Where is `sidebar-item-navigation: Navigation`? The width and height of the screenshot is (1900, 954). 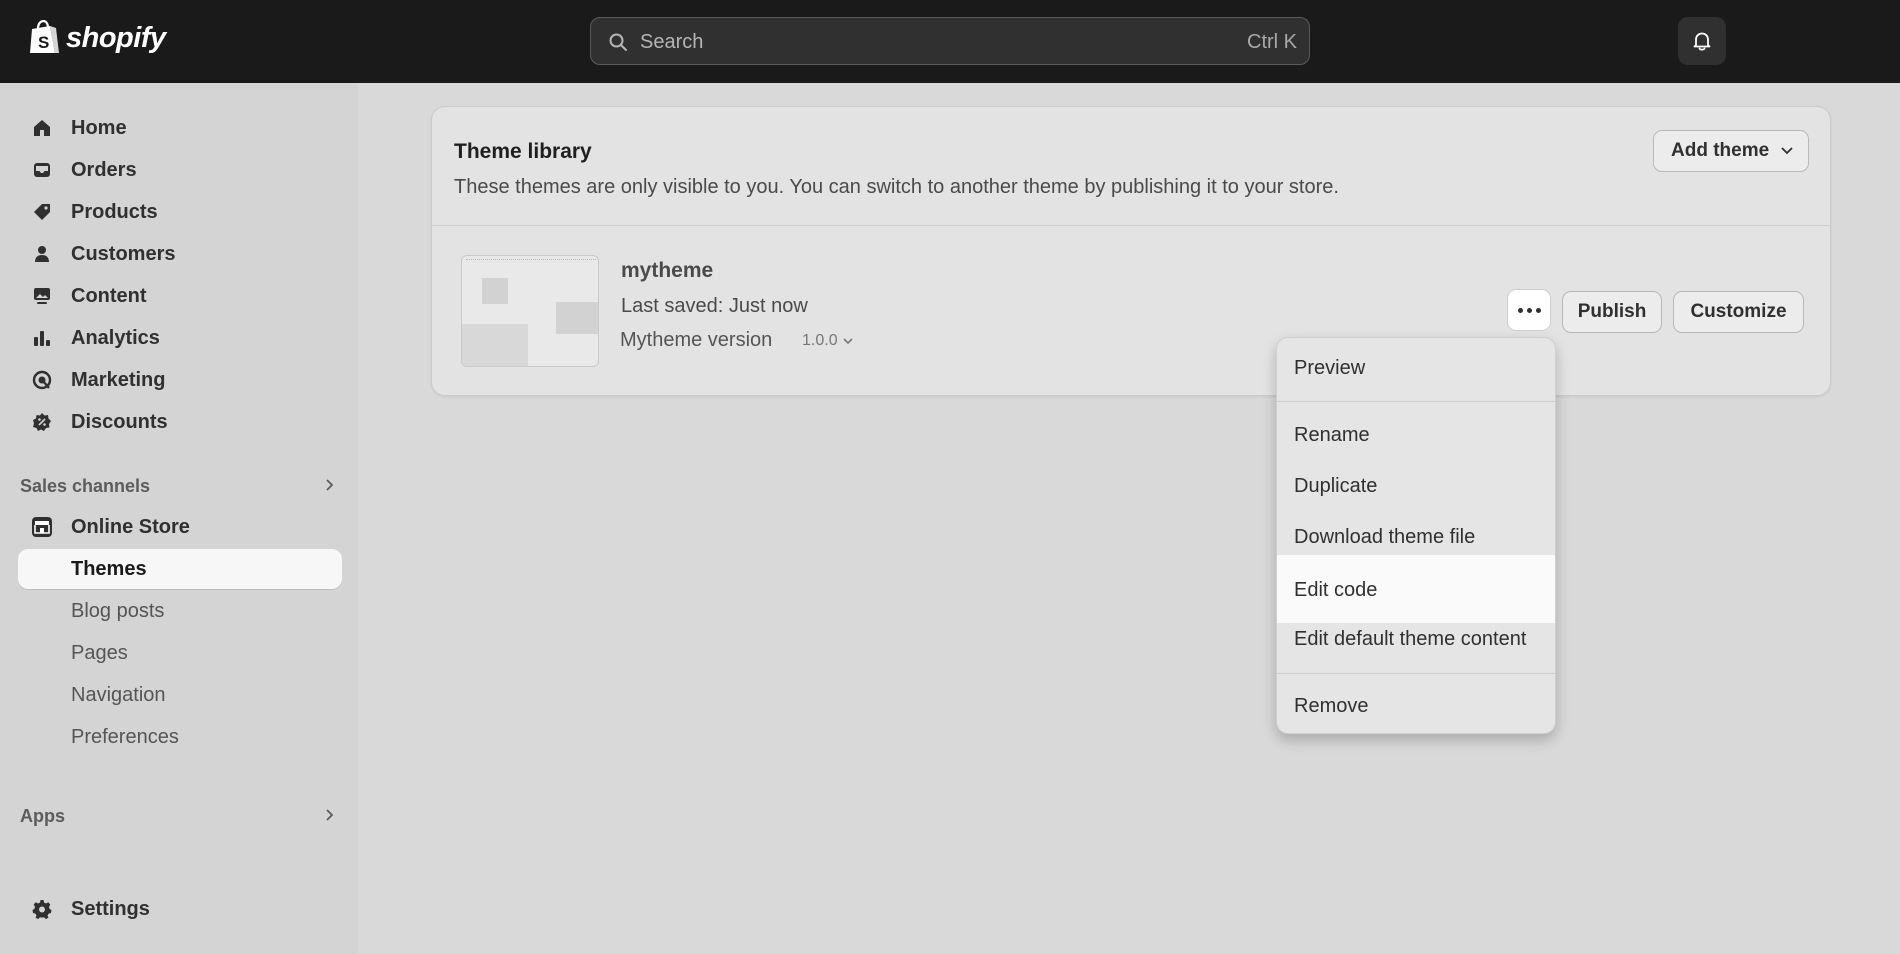
sidebar-item-navigation: Navigation is located at coordinates (180, 695).